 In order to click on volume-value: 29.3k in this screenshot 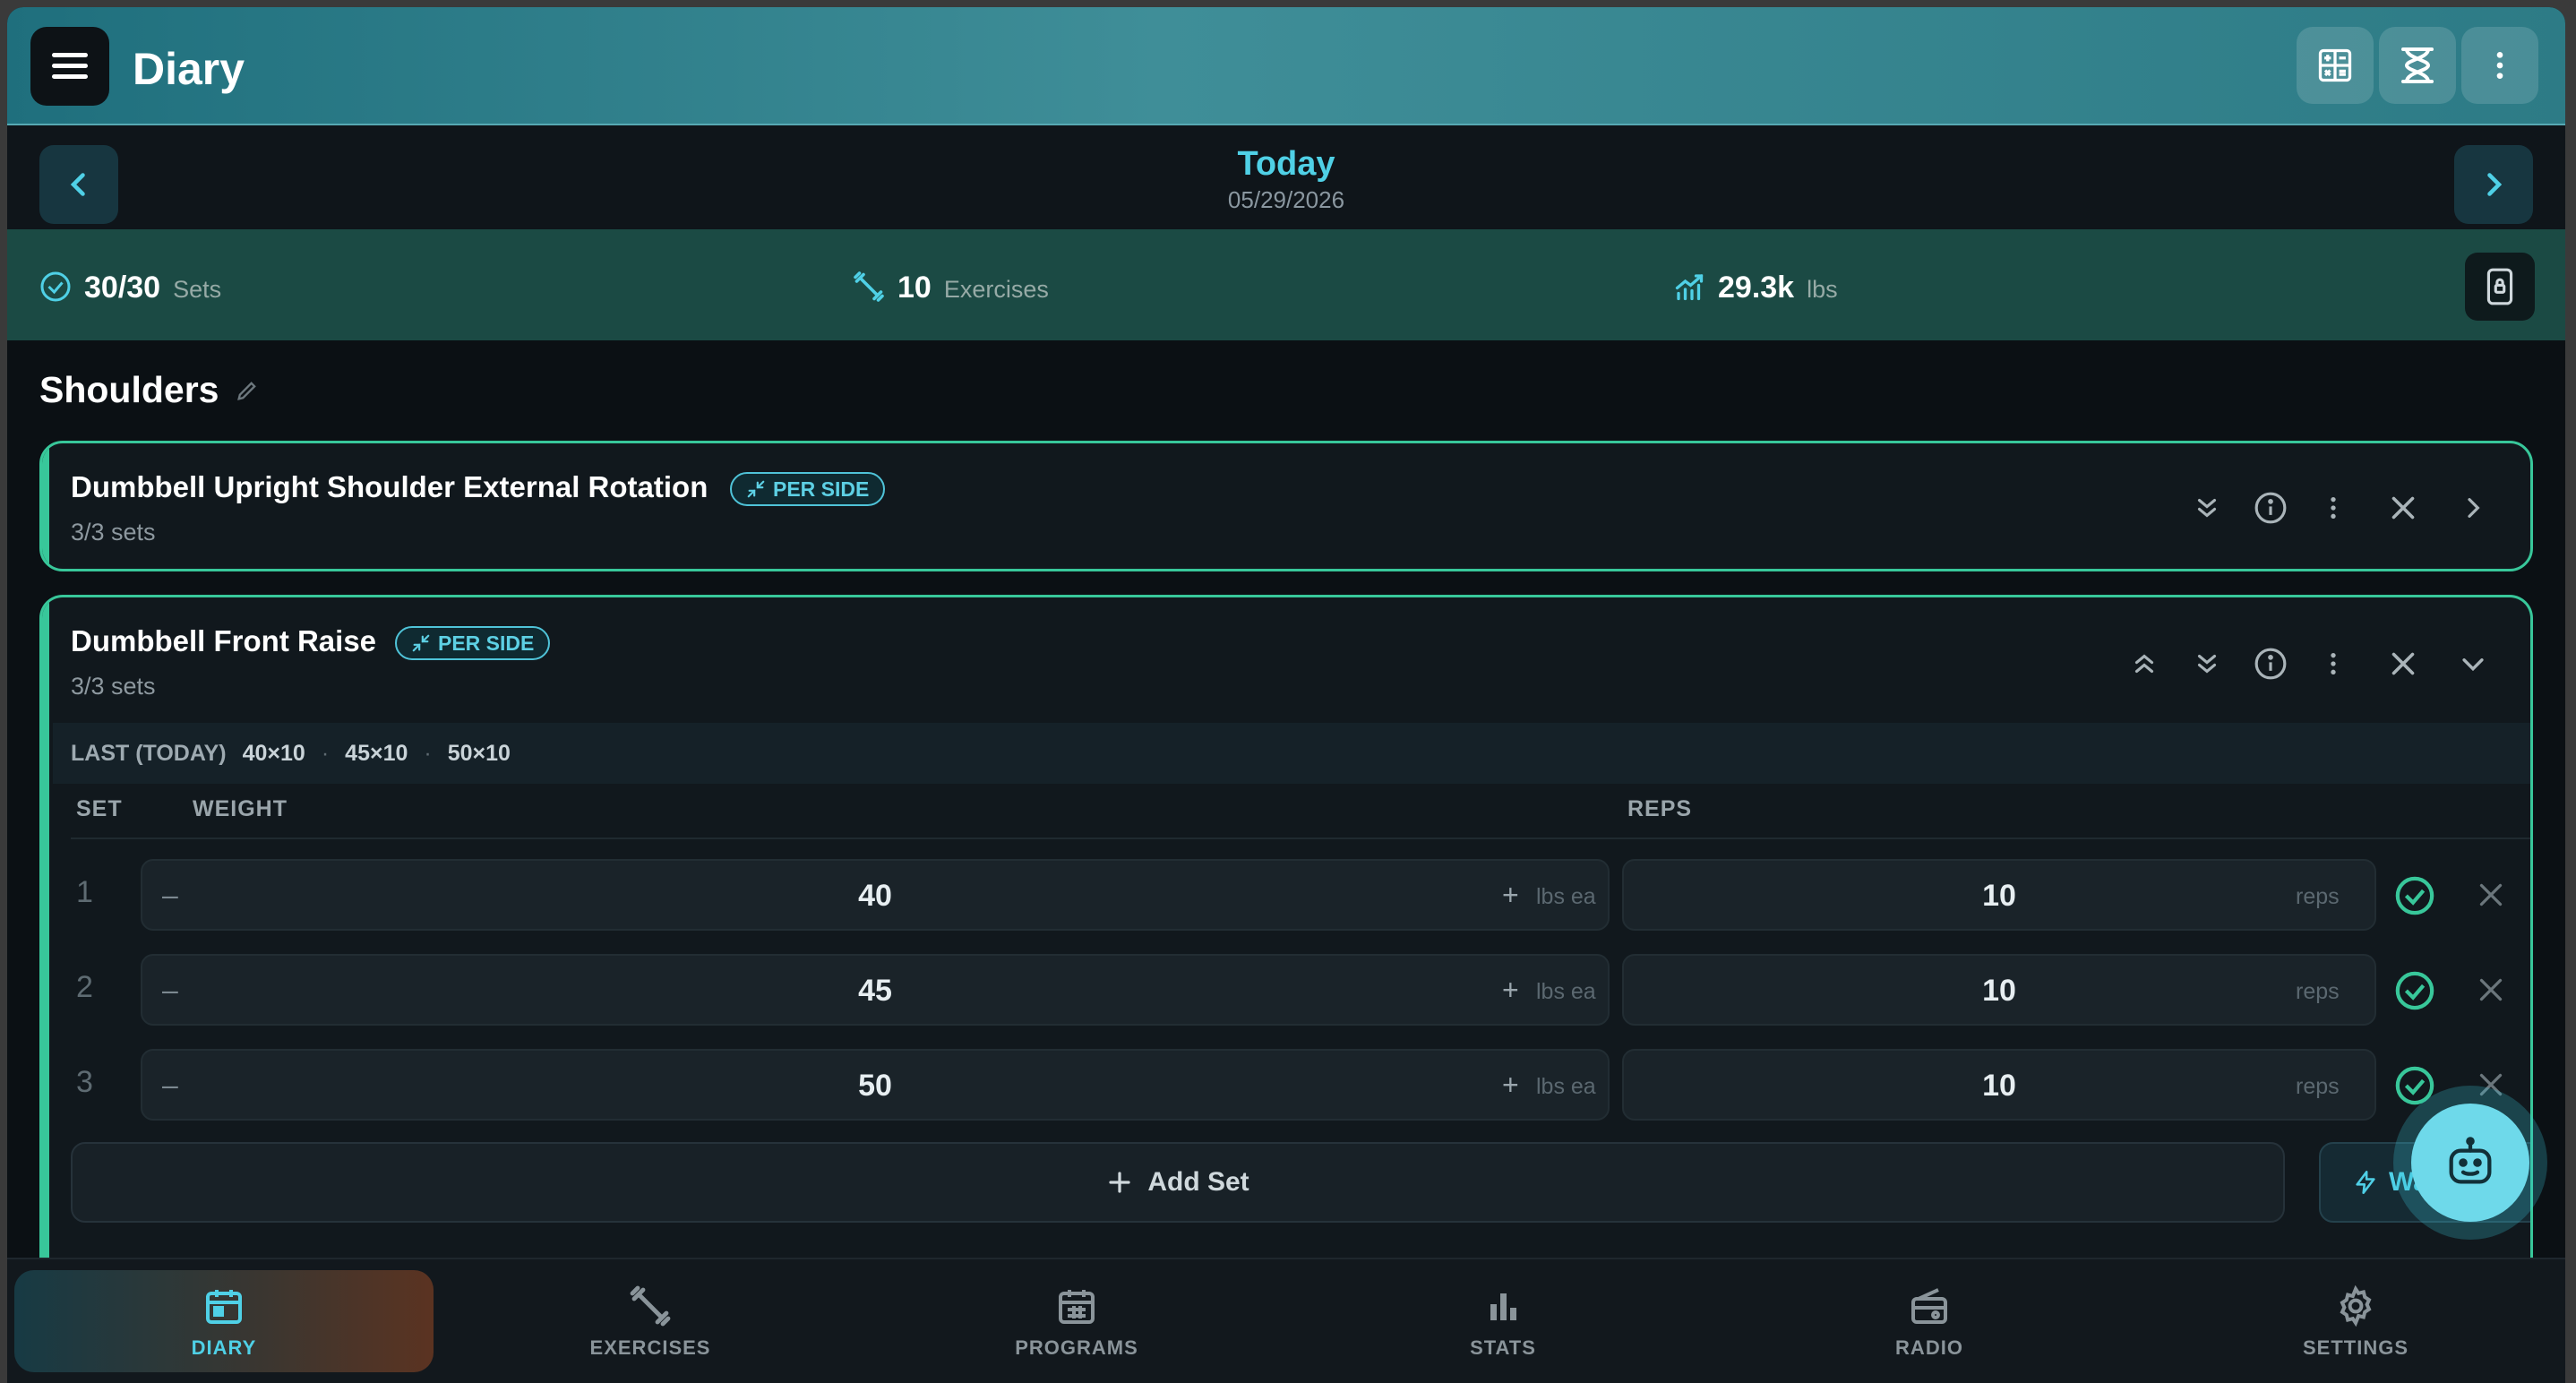, I will do `click(1756, 288)`.